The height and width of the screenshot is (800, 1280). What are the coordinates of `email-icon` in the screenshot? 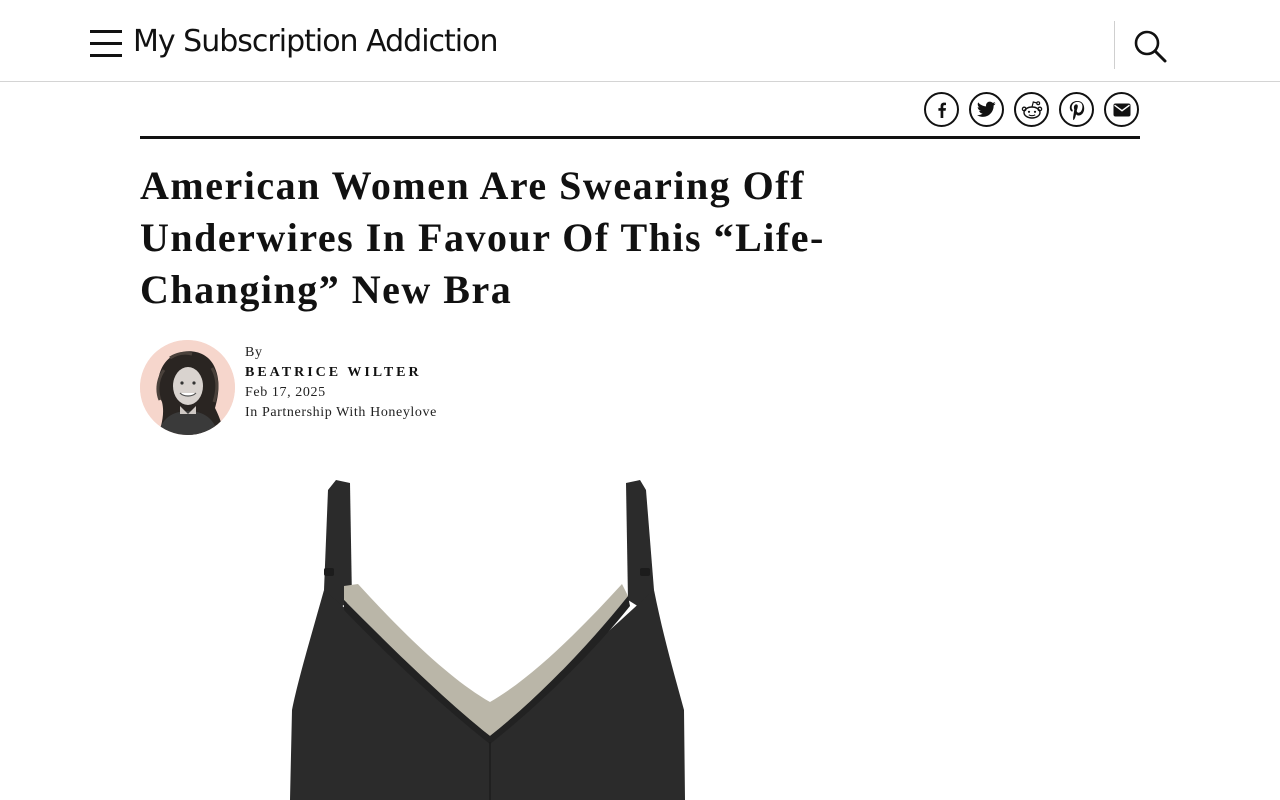 It's located at (1121, 109).